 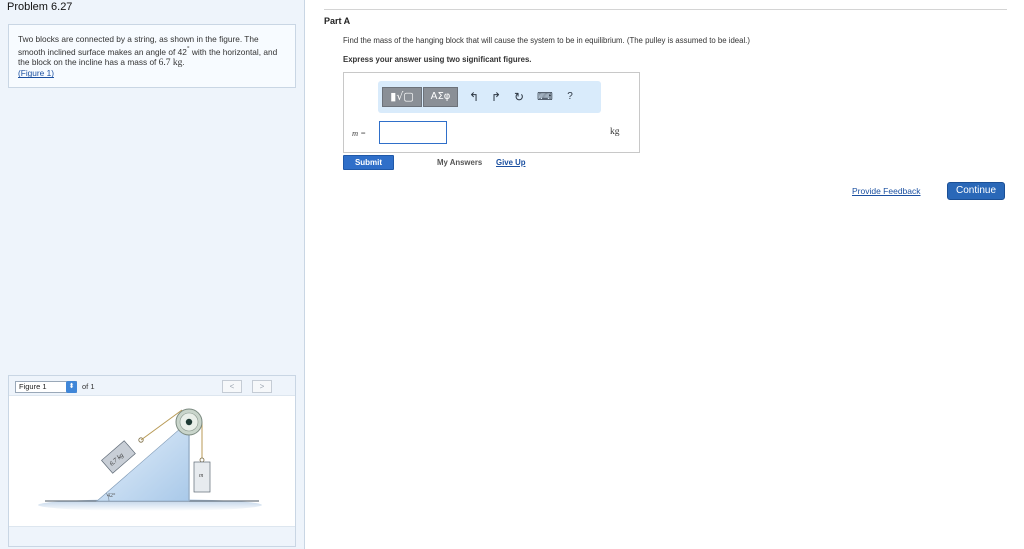 I want to click on figure-footer, so click(x=152, y=536).